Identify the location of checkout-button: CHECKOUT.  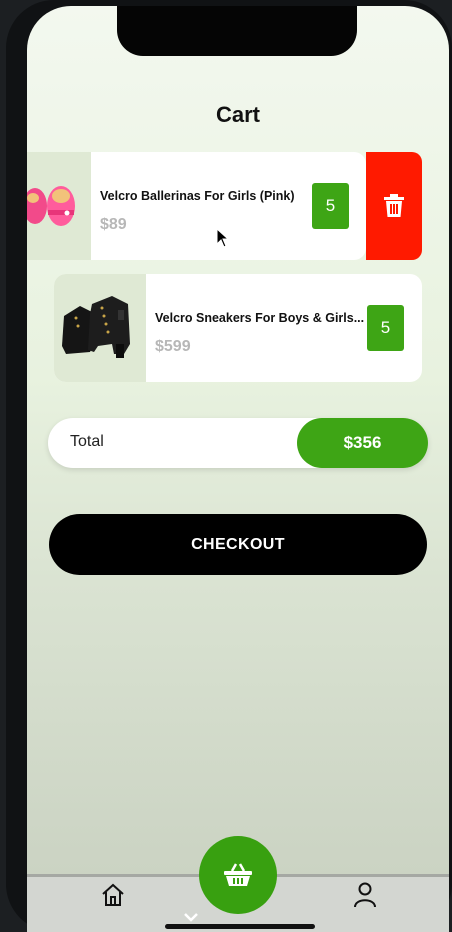
(238, 544).